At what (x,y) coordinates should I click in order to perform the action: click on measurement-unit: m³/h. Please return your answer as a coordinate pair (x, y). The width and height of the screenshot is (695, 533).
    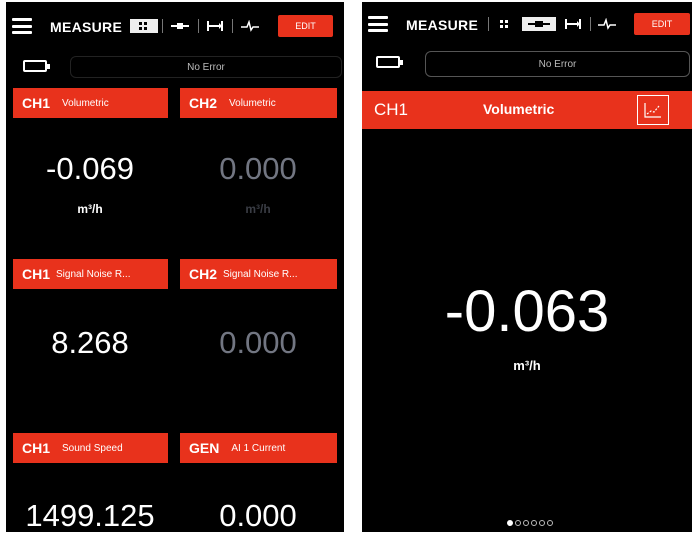
    Looking at the image, I should click on (527, 365).